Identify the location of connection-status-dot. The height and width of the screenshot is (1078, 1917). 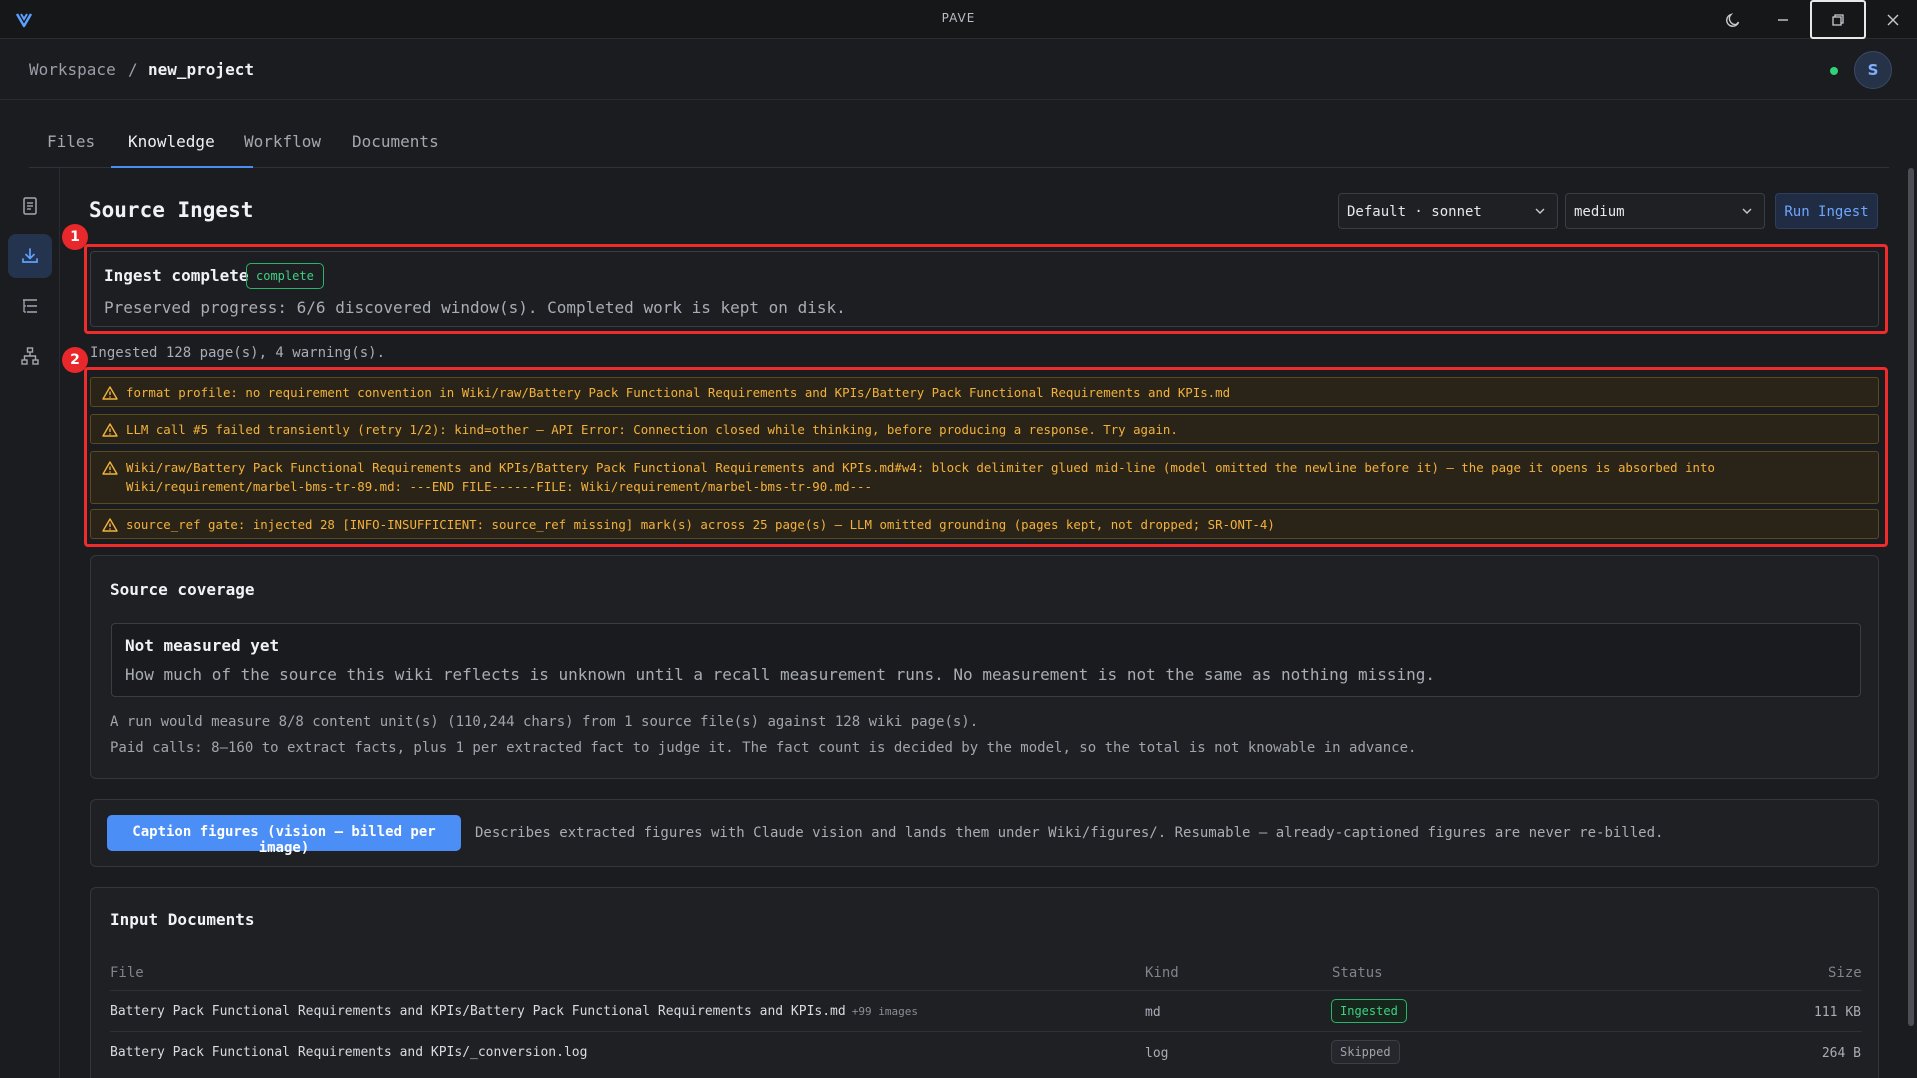
(1834, 71).